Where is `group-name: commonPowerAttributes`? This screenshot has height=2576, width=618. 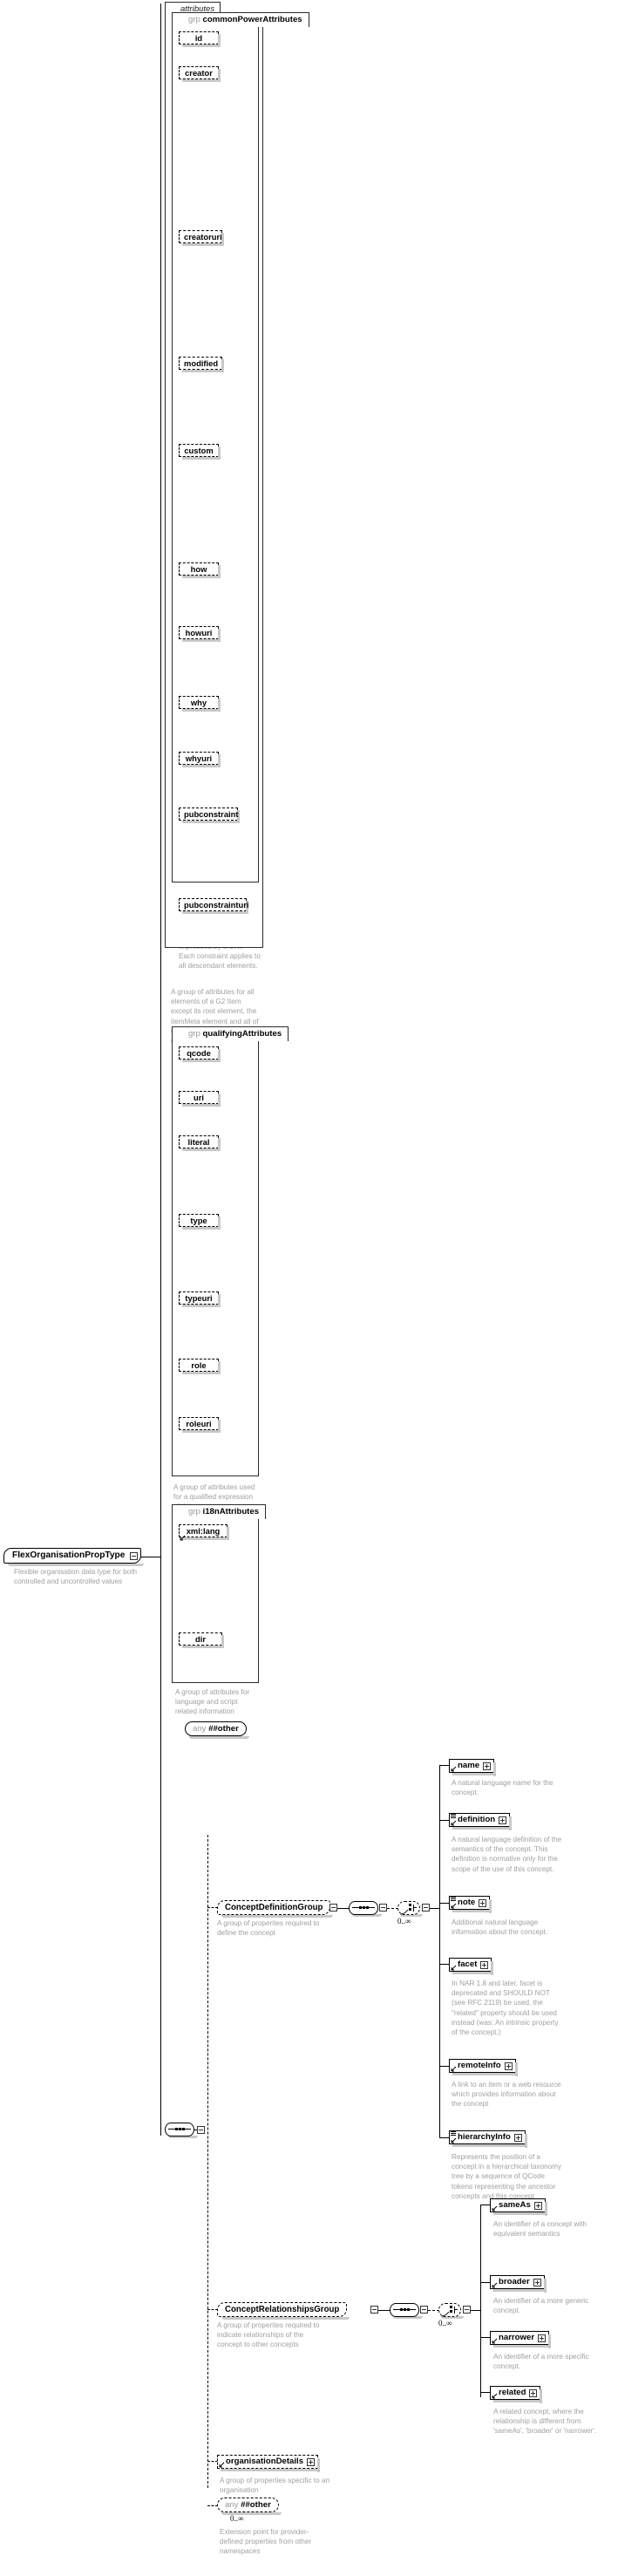
group-name: commonPowerAttributes is located at coordinates (252, 19).